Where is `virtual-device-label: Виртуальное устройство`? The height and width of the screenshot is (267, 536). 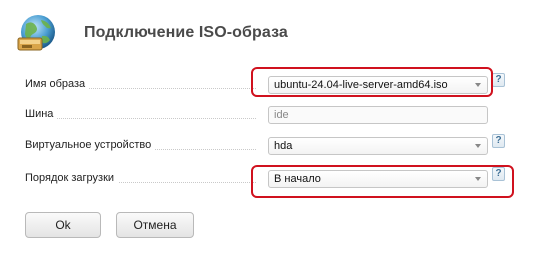 virtual-device-label: Виртуальное устройство is located at coordinates (90, 145).